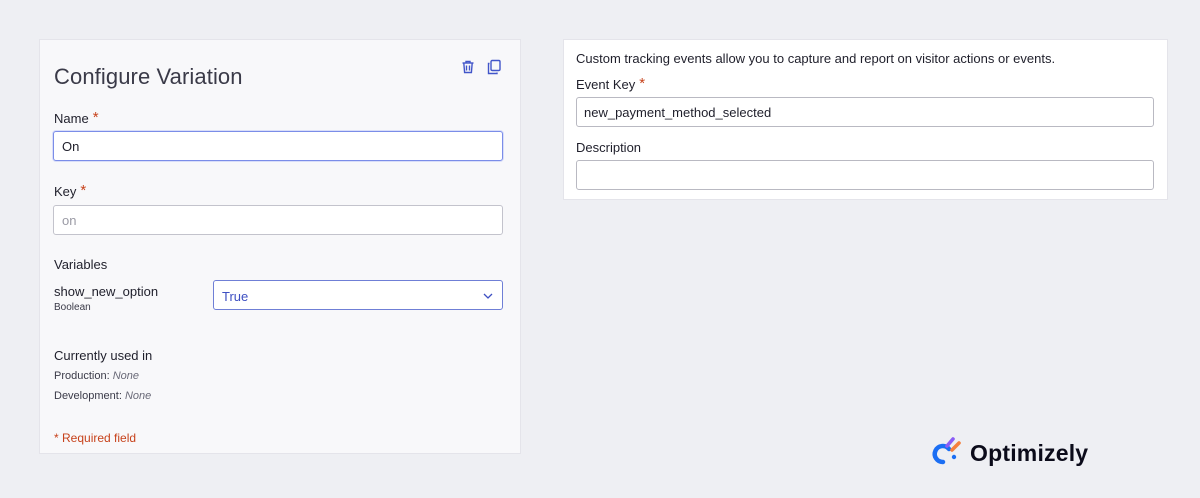 The height and width of the screenshot is (498, 1200). Describe the element at coordinates (609, 147) in the screenshot. I see `description-label: Description` at that location.